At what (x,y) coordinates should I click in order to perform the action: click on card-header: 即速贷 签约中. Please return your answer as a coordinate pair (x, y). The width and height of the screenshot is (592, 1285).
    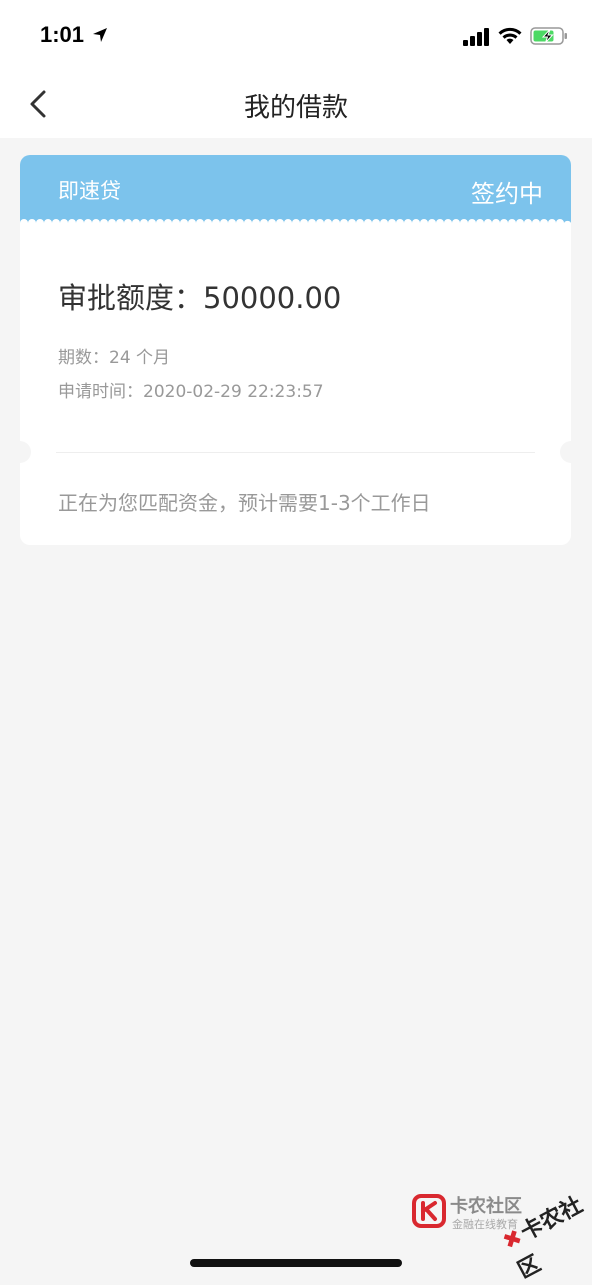
    Looking at the image, I should click on (295, 189).